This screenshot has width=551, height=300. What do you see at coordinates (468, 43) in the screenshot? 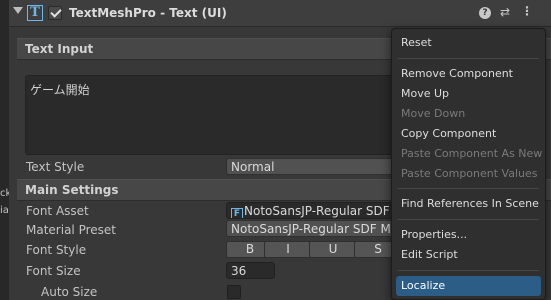
I see `menu-item-reset: Reset` at bounding box center [468, 43].